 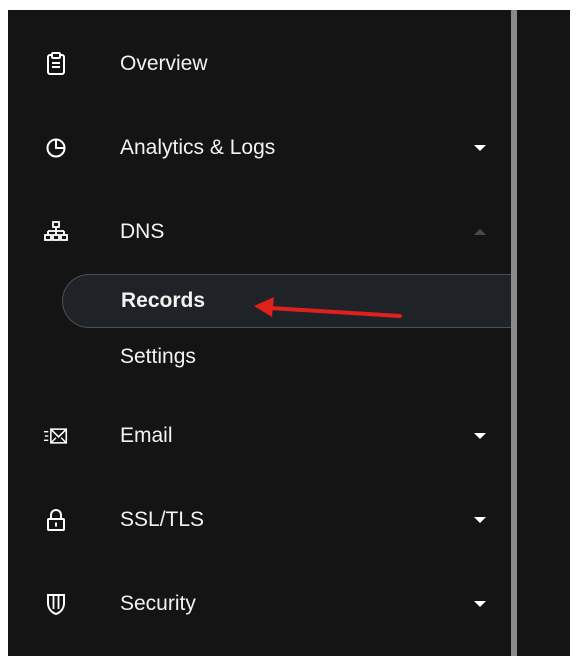 I want to click on clipboard-icon, so click(x=56, y=64).